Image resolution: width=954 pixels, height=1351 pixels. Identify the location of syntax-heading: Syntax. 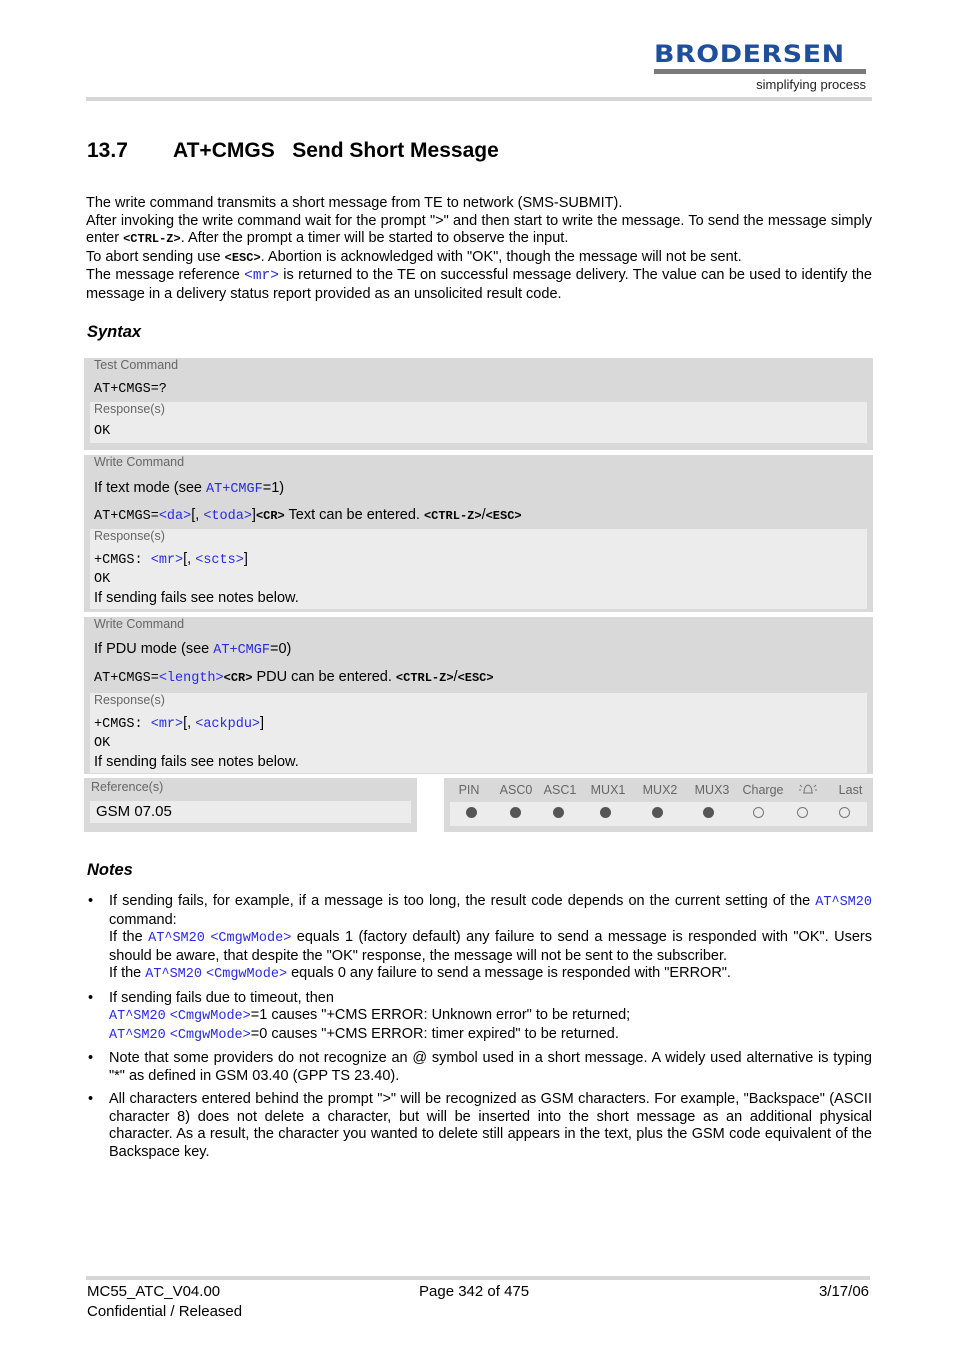
(114, 332).